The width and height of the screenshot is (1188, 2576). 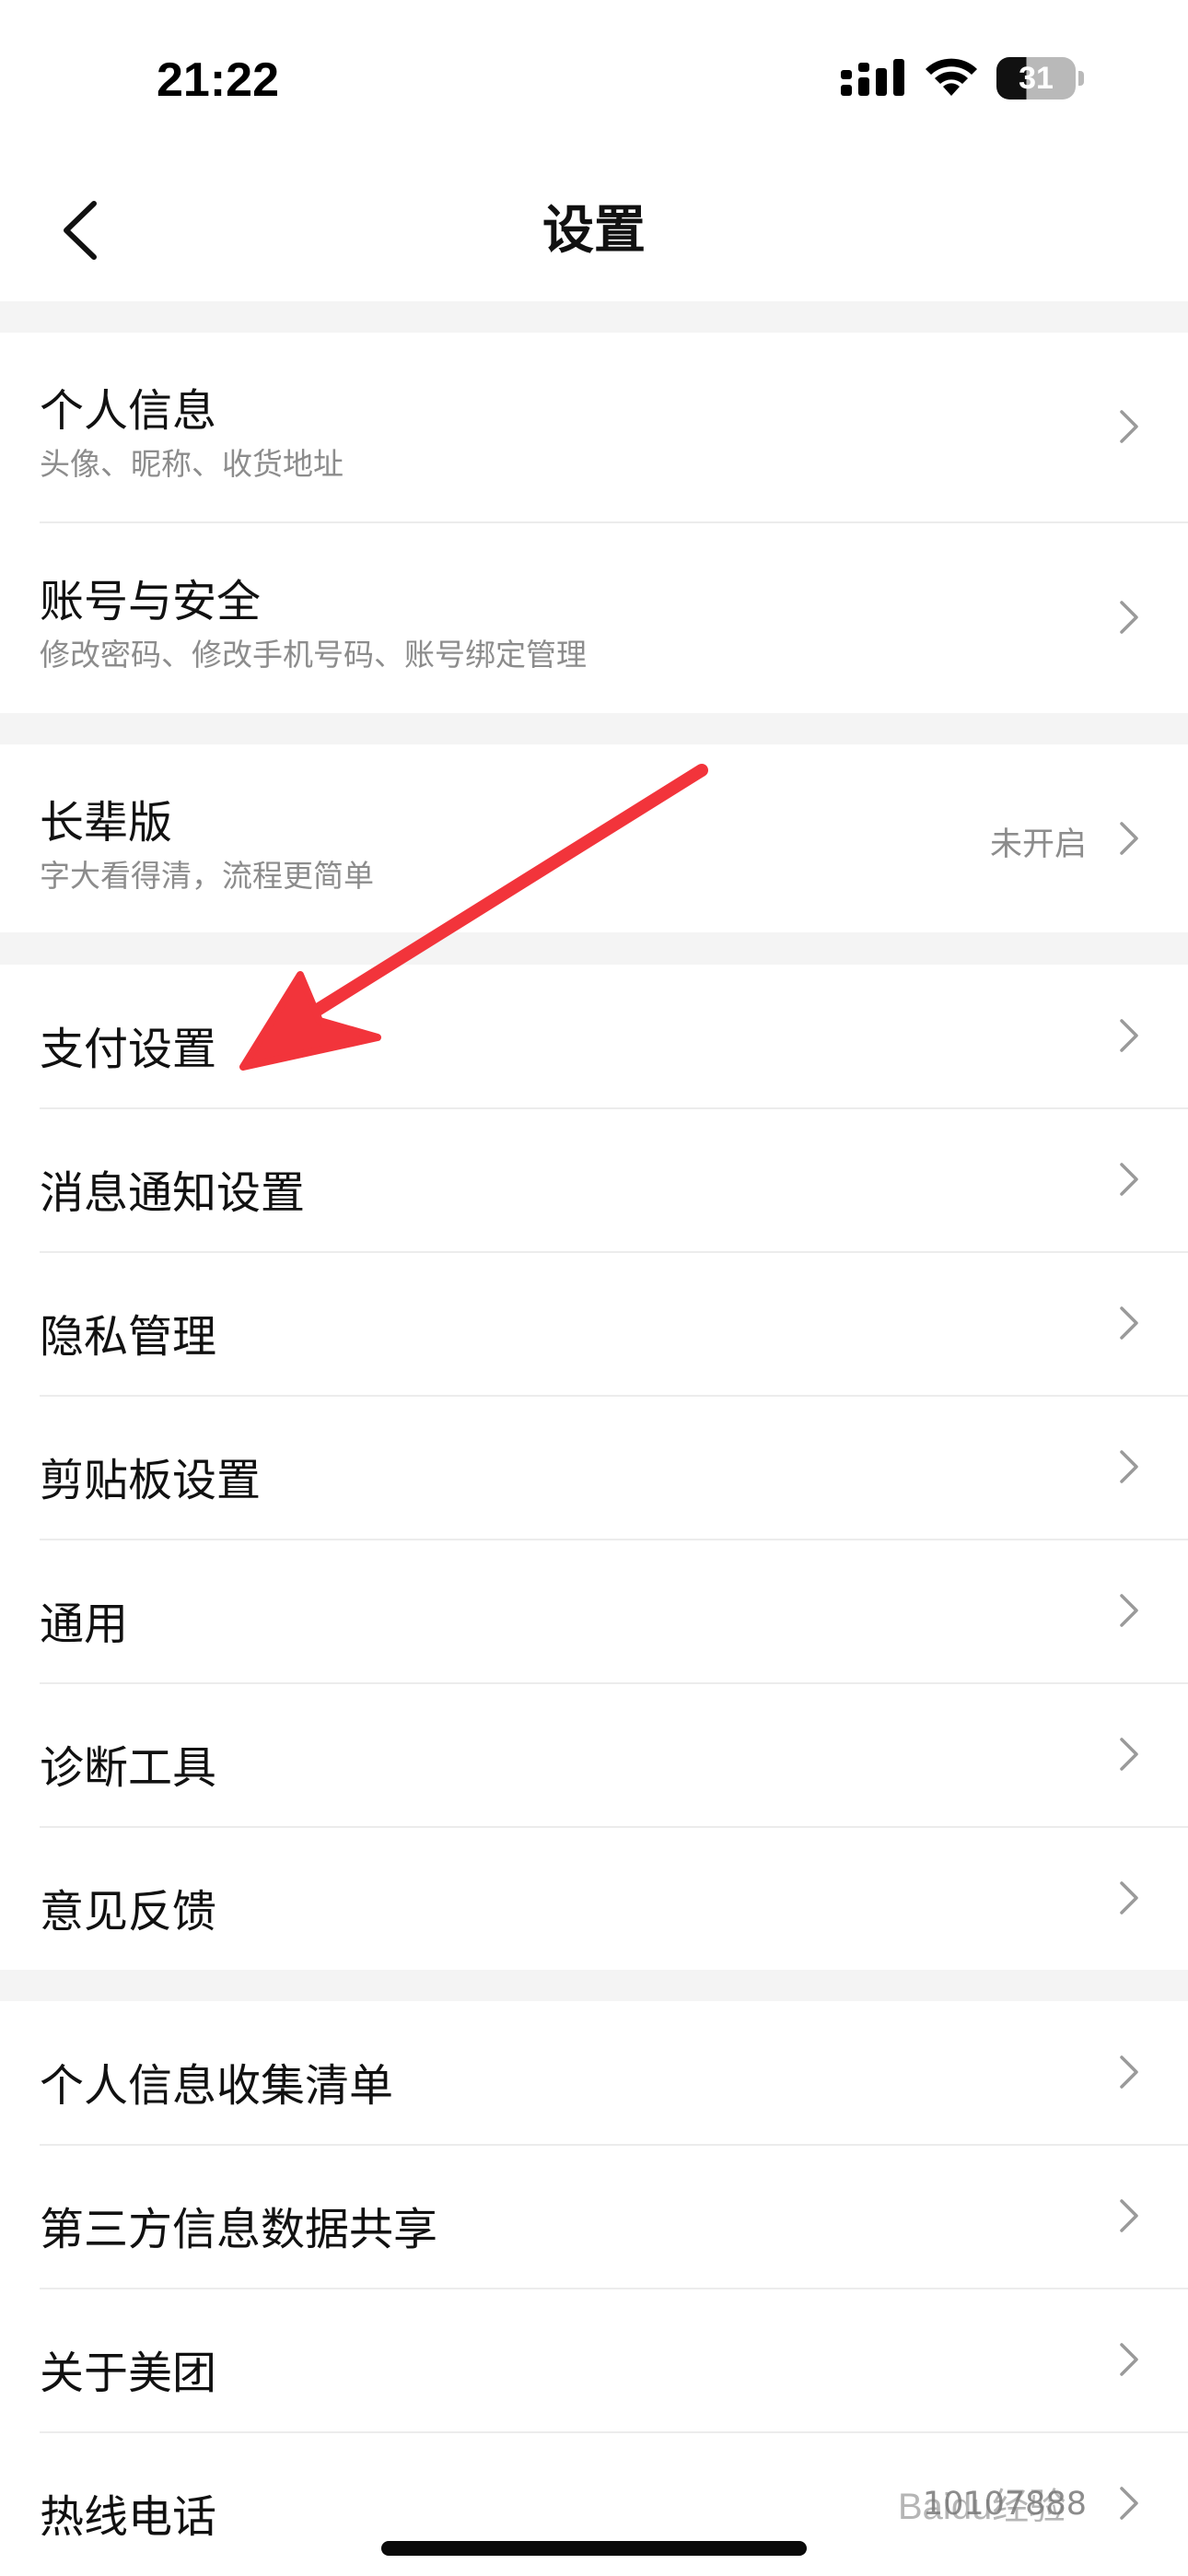 What do you see at coordinates (594, 2072) in the screenshot?
I see `settings-item-info-collection: 个人信息收集清单` at bounding box center [594, 2072].